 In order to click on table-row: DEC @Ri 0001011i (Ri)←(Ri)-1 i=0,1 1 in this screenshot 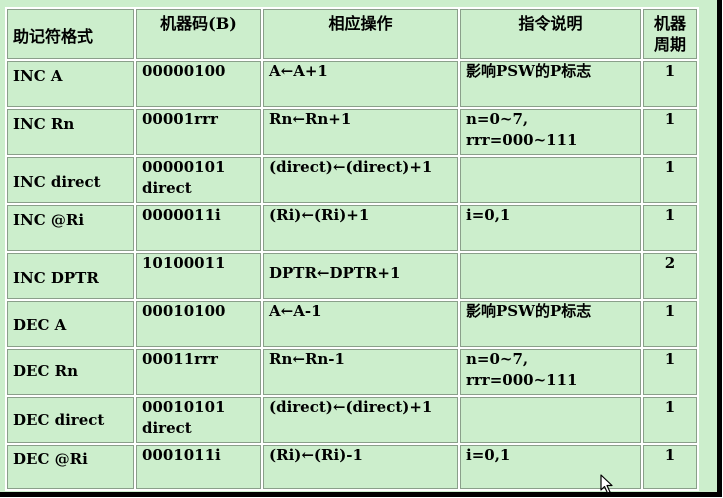, I will do `click(353, 468)`.